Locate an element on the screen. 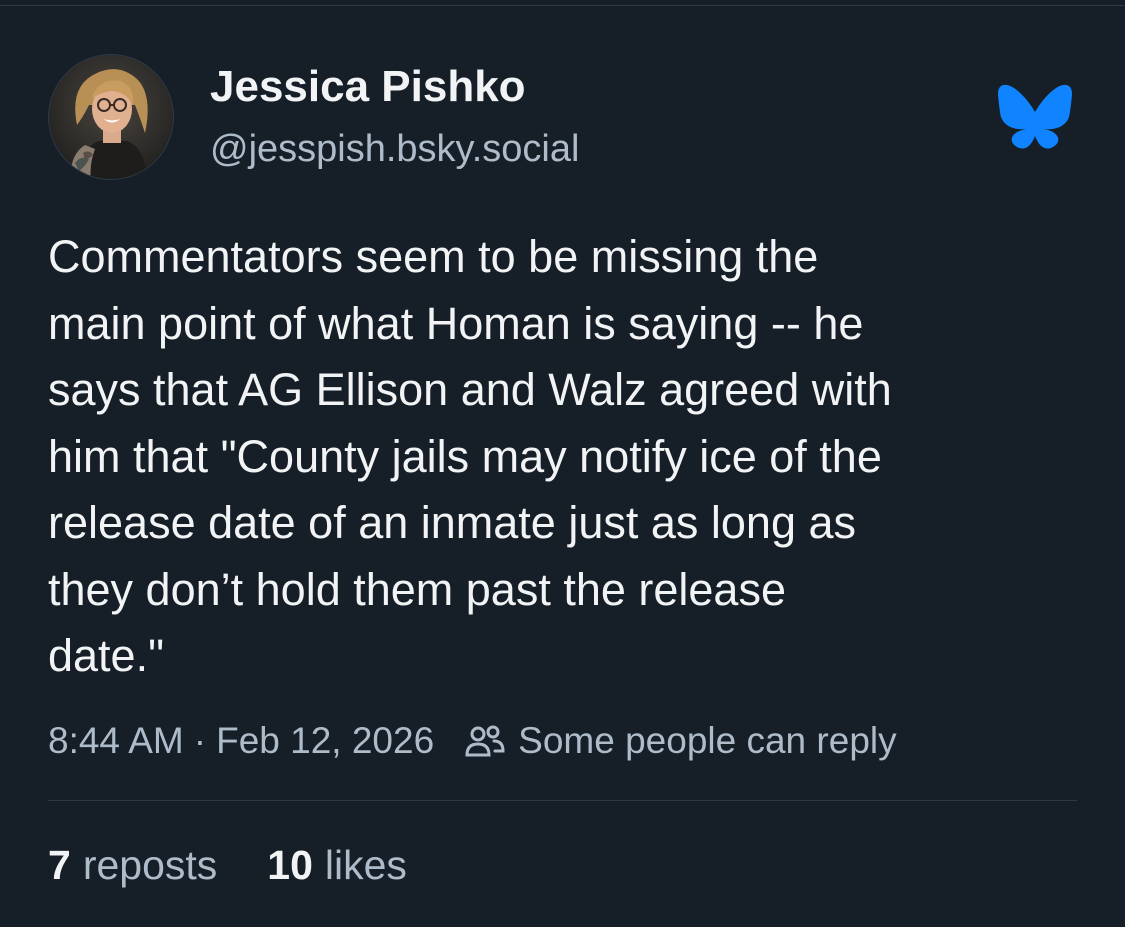 The image size is (1125, 927). bluesky-butterfly-icon is located at coordinates (1035, 117).